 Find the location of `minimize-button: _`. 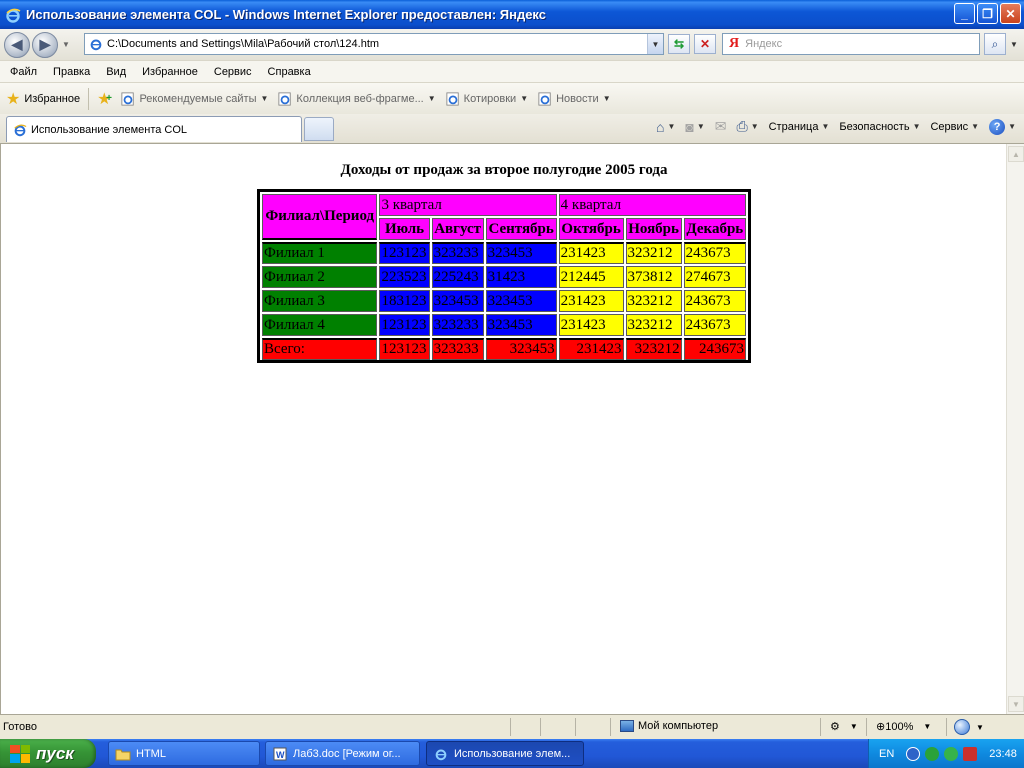

minimize-button: _ is located at coordinates (964, 13).